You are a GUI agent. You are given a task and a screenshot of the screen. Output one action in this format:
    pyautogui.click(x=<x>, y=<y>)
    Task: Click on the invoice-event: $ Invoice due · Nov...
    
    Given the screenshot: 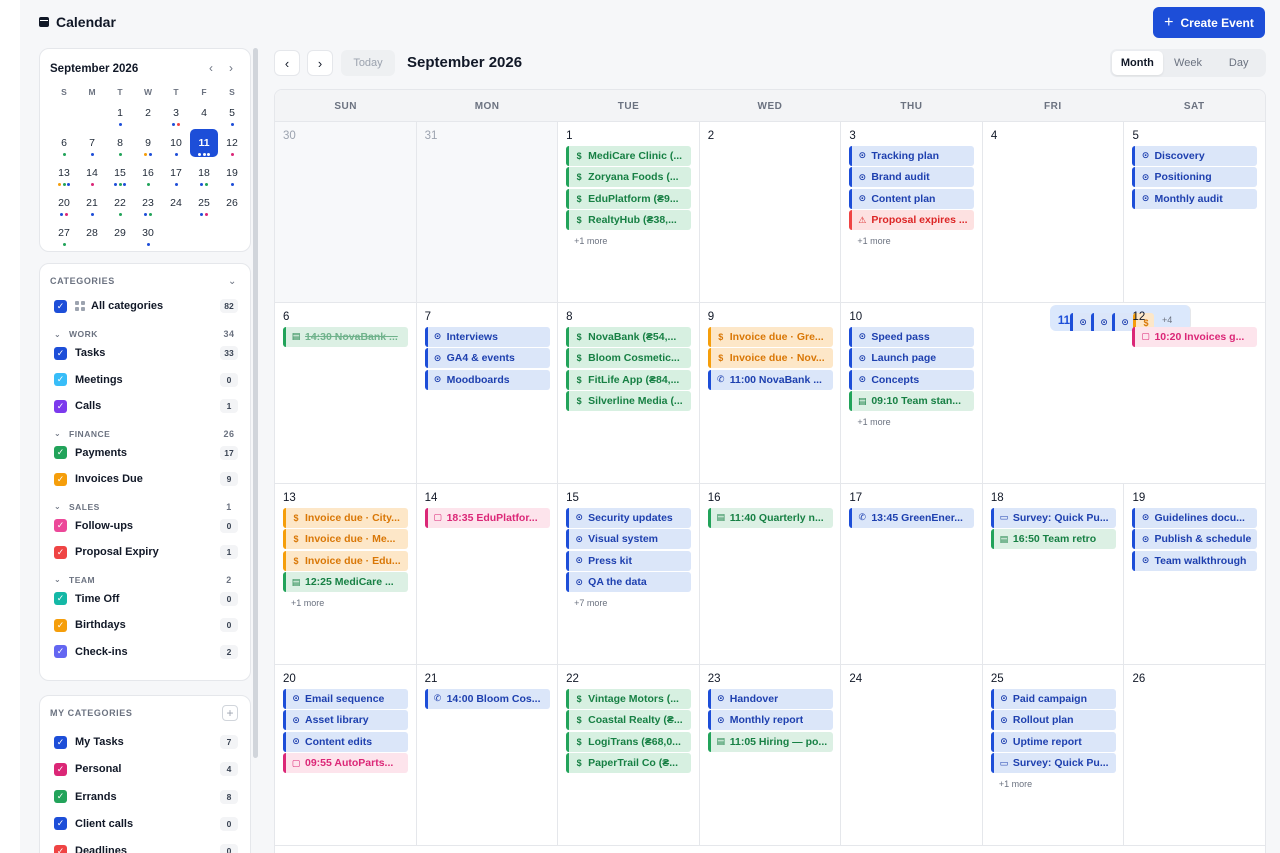 What is the action you would take?
    pyautogui.click(x=770, y=358)
    